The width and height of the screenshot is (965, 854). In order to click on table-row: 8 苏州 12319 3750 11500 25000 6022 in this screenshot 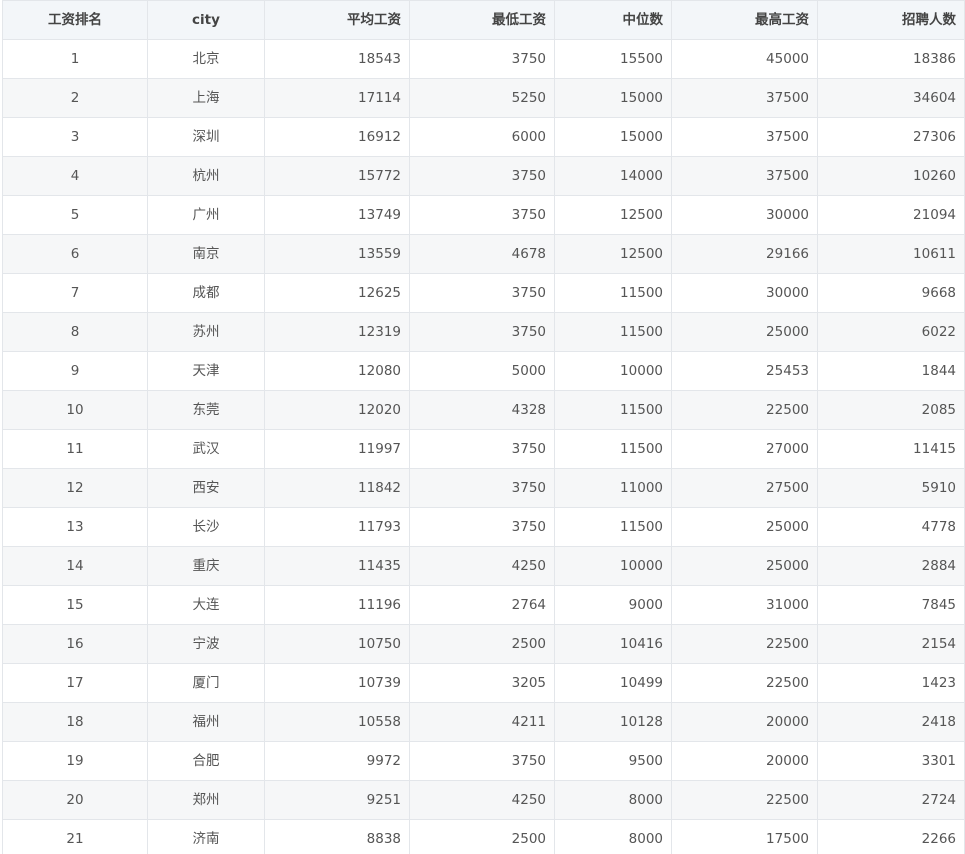, I will do `click(483, 332)`.